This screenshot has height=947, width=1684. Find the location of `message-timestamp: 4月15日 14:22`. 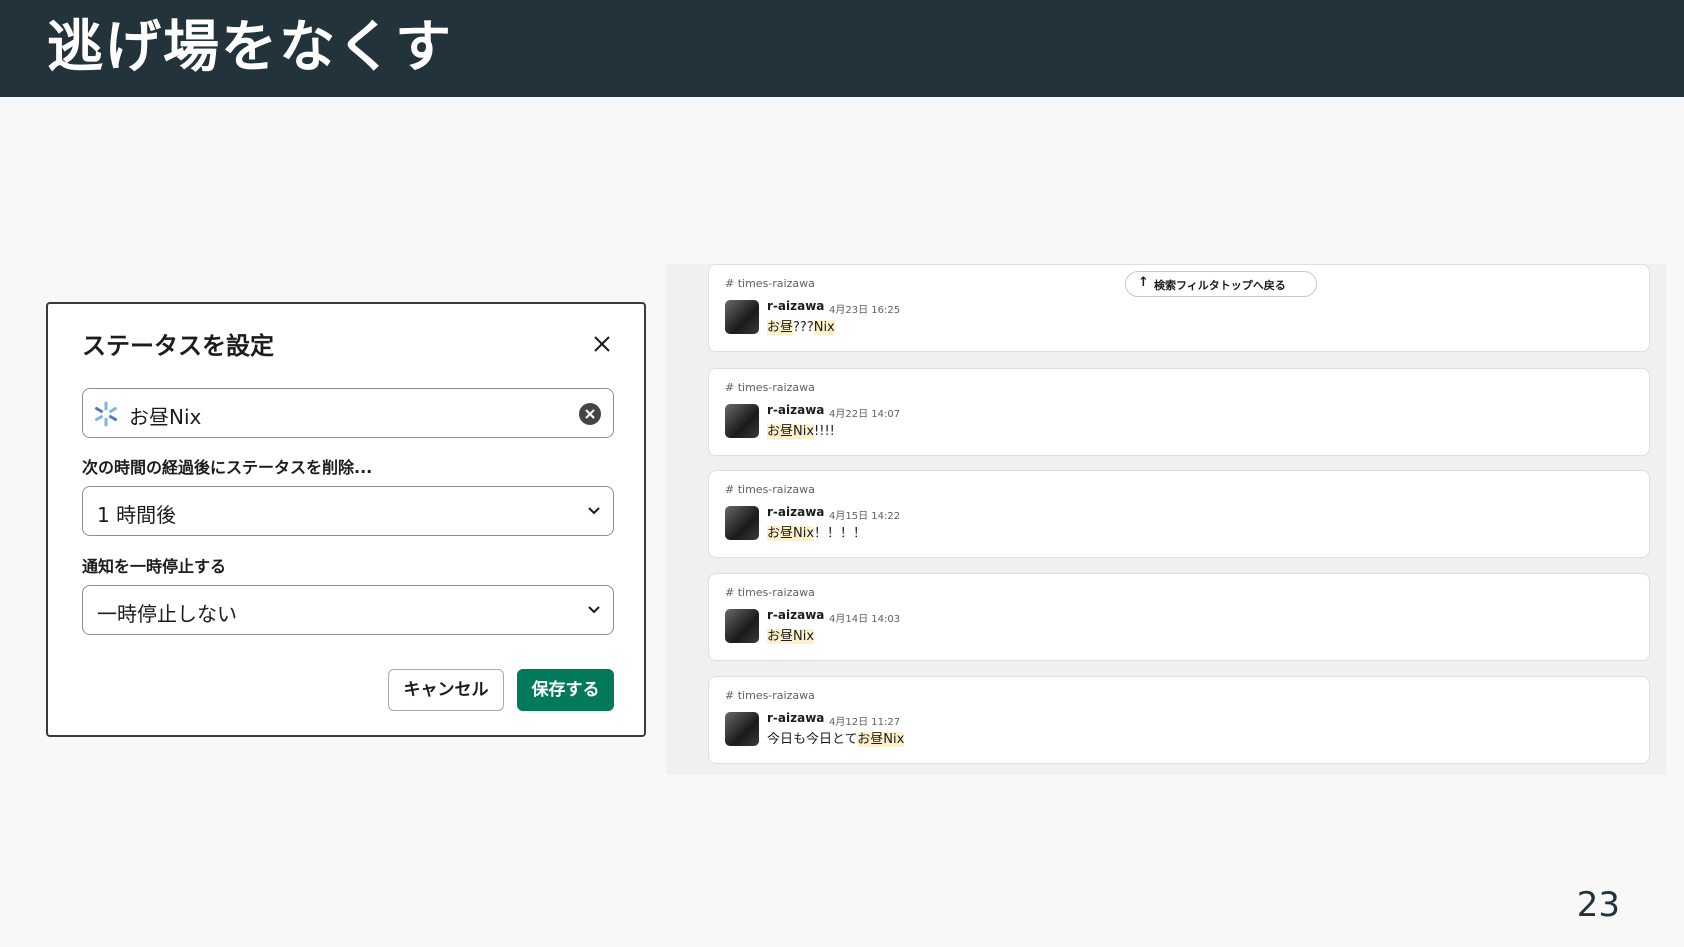

message-timestamp: 4月15日 14:22 is located at coordinates (864, 514).